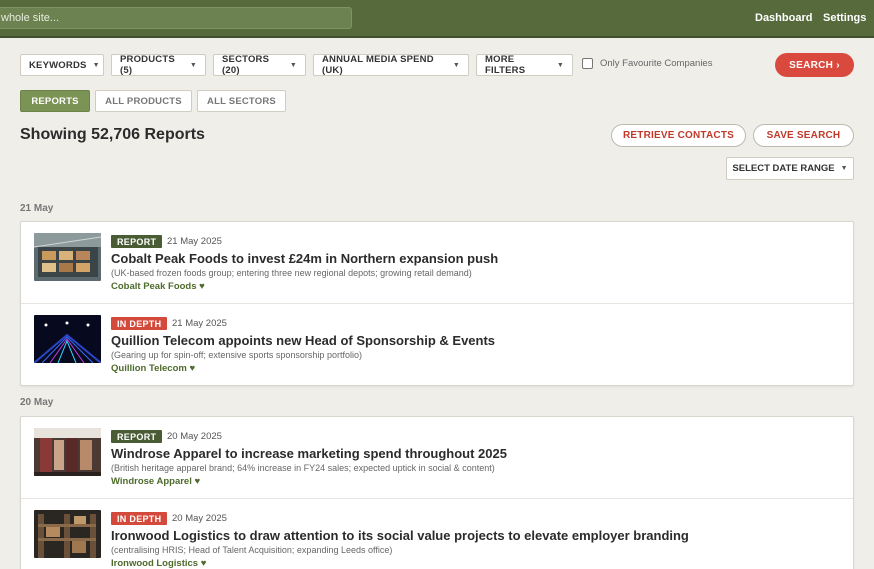  What do you see at coordinates (55, 101) in the screenshot?
I see `tab-reports: REPORTS` at bounding box center [55, 101].